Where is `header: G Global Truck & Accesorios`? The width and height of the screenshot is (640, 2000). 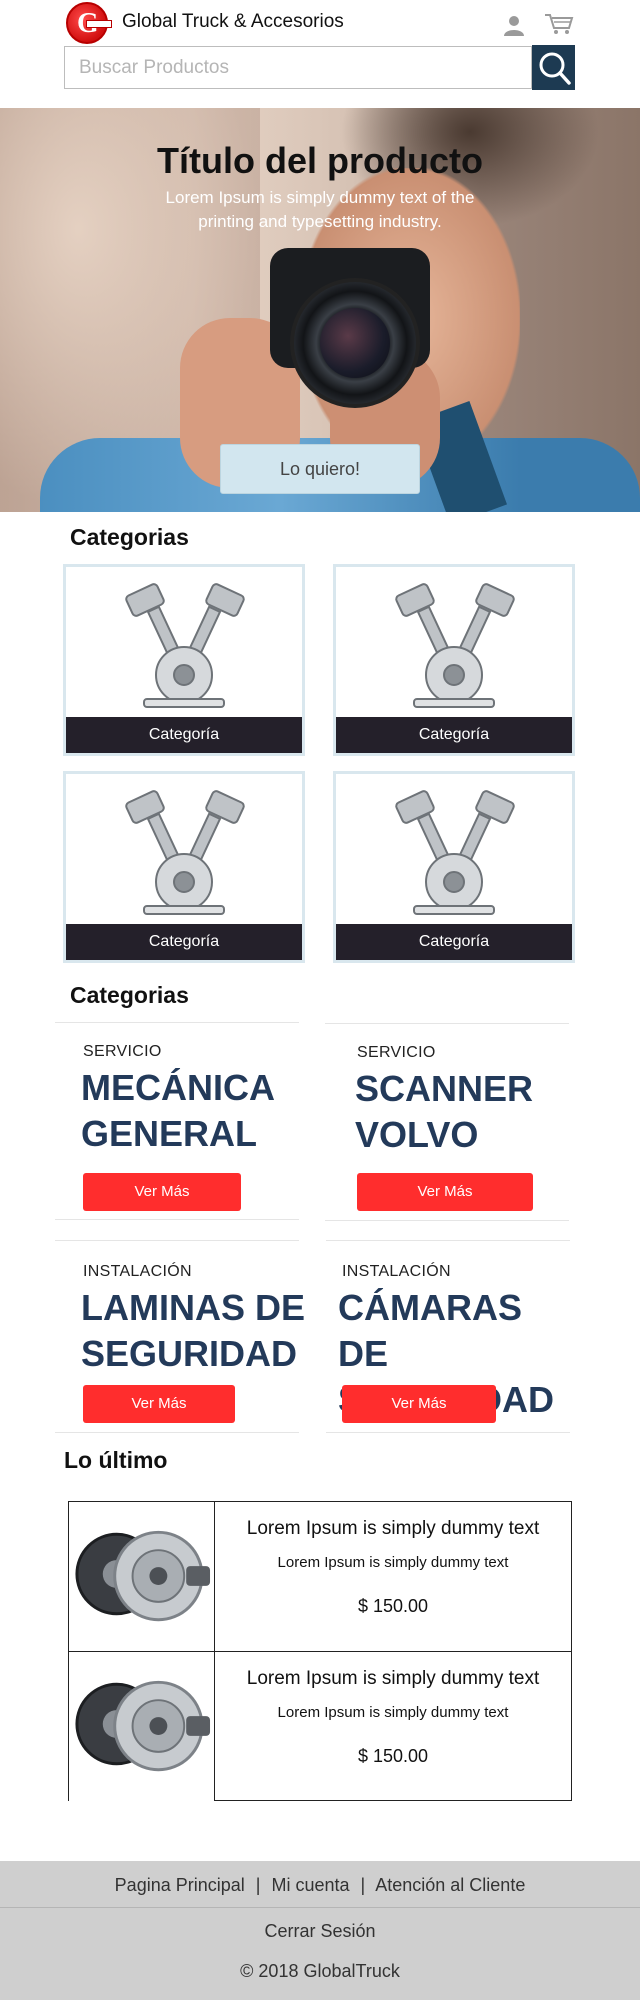 header: G Global Truck & Accesorios is located at coordinates (320, 54).